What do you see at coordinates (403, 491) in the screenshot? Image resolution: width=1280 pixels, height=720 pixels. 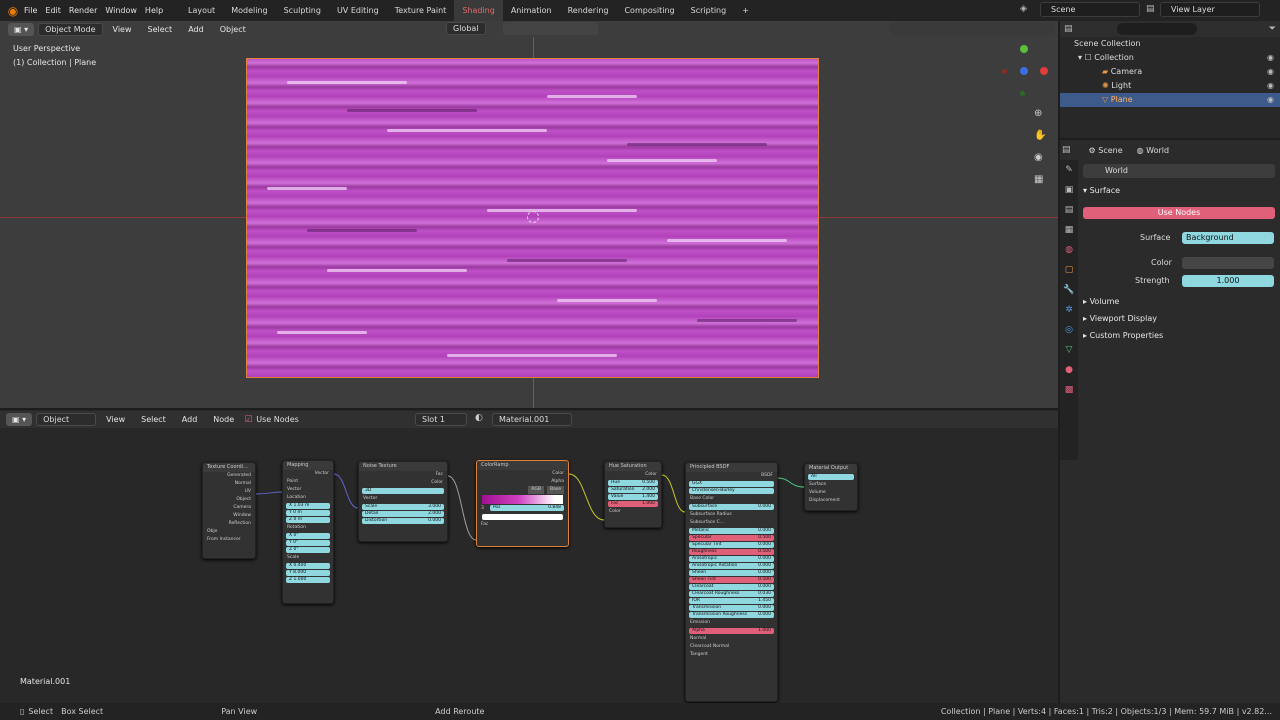 I see `dimensions-dropdown: 3D` at bounding box center [403, 491].